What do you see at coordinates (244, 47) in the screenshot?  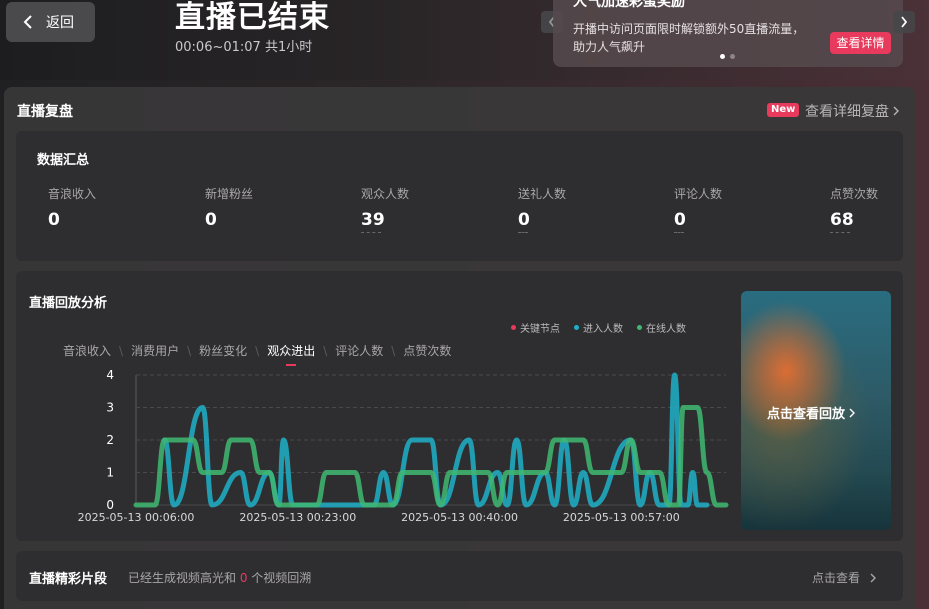 I see `live-duration: 00:06~01:07 共1小时` at bounding box center [244, 47].